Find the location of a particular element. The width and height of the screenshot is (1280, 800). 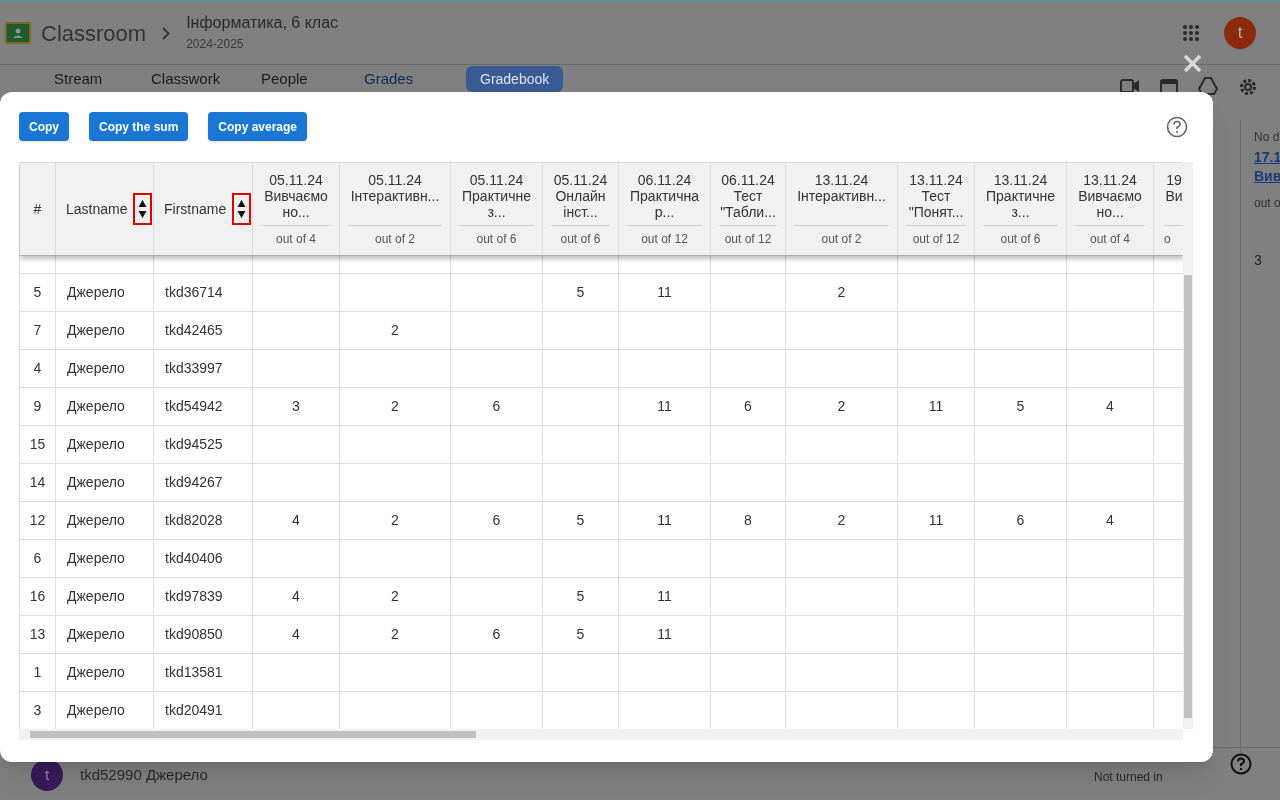

vertical-scrollbar is located at coordinates (1188, 445).